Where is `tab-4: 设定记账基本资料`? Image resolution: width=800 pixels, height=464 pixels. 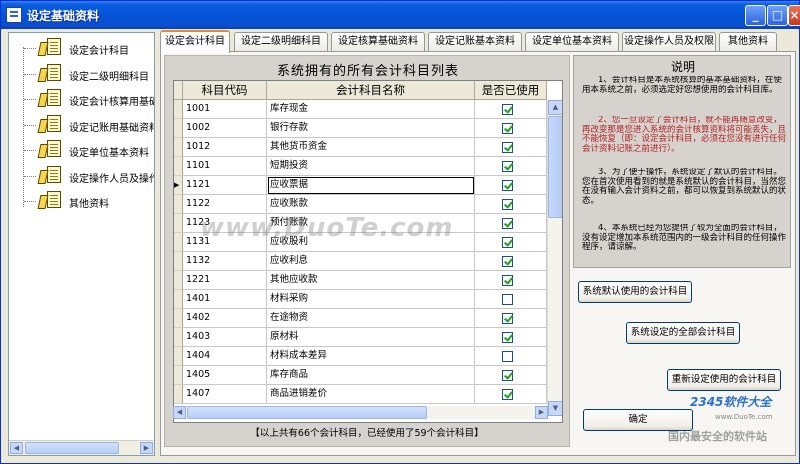 tab-4: 设定记账基本资料 is located at coordinates (475, 41).